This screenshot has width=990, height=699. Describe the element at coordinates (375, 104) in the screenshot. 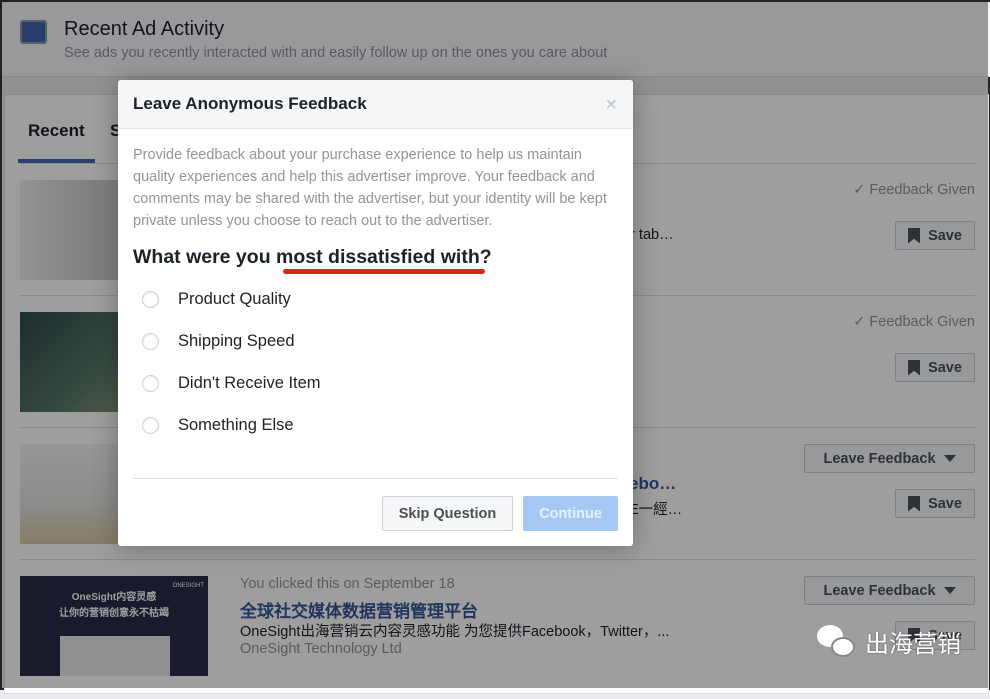

I see `dialog-header: Leave Anonymous Feedback ×` at that location.